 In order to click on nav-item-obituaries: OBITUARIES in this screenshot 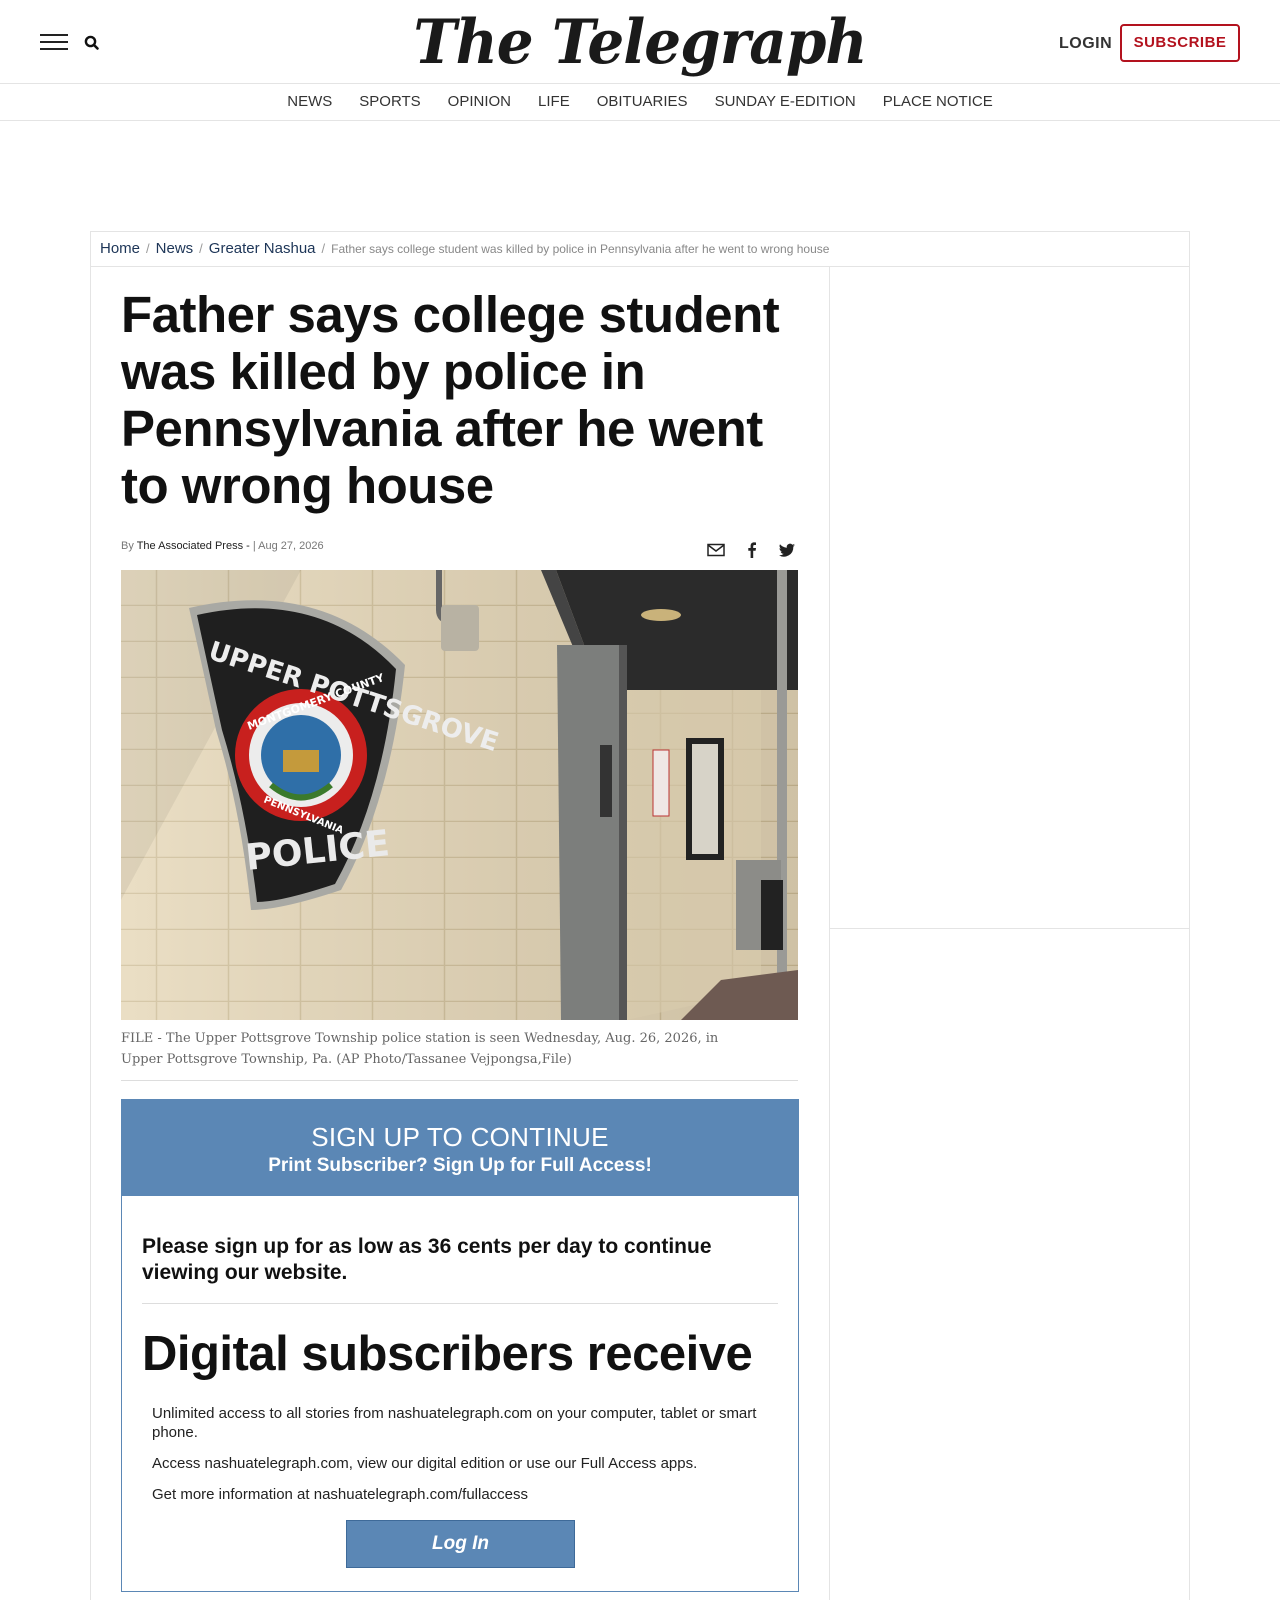, I will do `click(642, 102)`.